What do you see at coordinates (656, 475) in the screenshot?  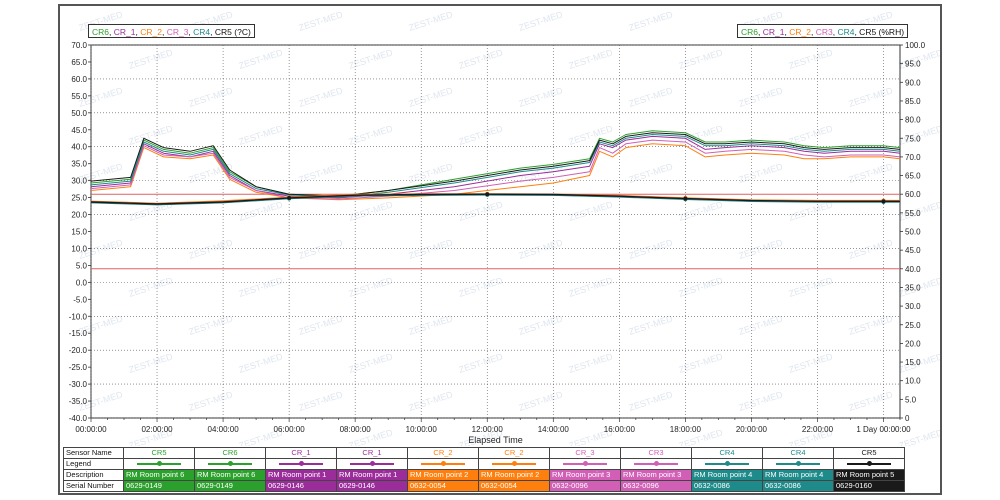 I see `table-cell-description: RM Room point 3` at bounding box center [656, 475].